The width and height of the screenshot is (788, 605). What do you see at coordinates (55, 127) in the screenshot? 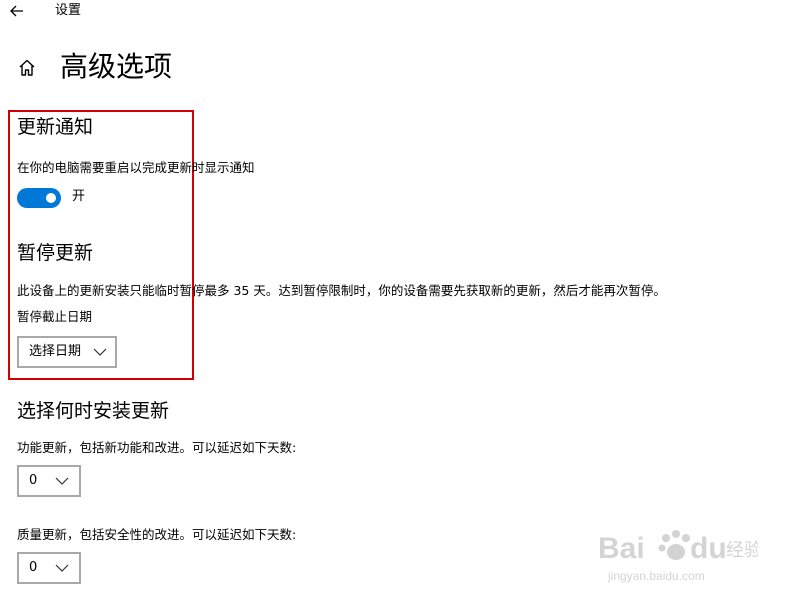
I see `update-notifications-heading: 更新通知` at bounding box center [55, 127].